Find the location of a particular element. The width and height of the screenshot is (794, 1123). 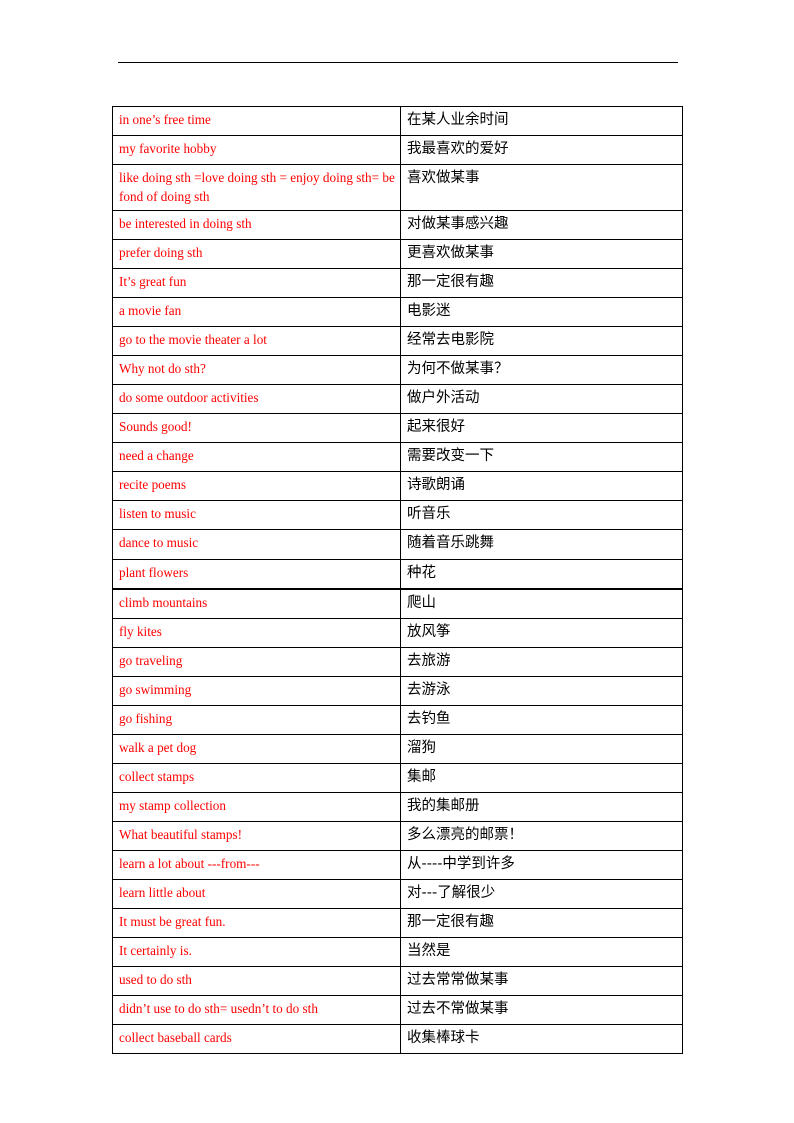

table-row: my favorite hobby 我最喜欢的爱好 is located at coordinates (397, 150).